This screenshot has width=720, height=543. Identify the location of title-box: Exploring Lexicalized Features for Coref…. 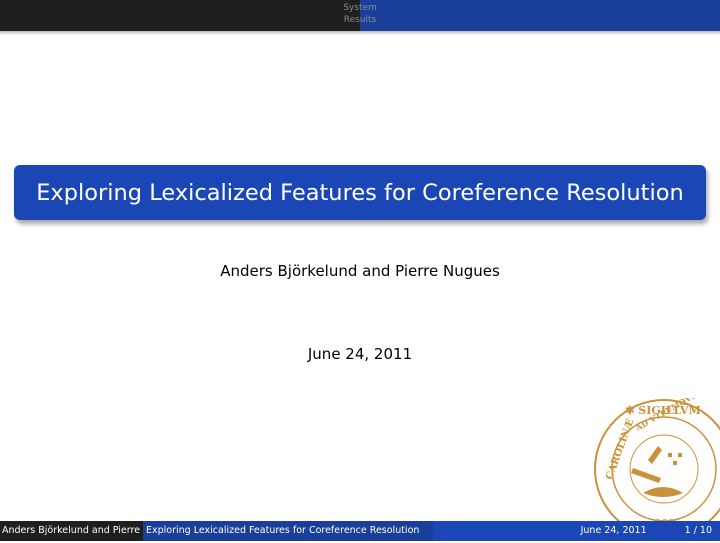
(360, 192).